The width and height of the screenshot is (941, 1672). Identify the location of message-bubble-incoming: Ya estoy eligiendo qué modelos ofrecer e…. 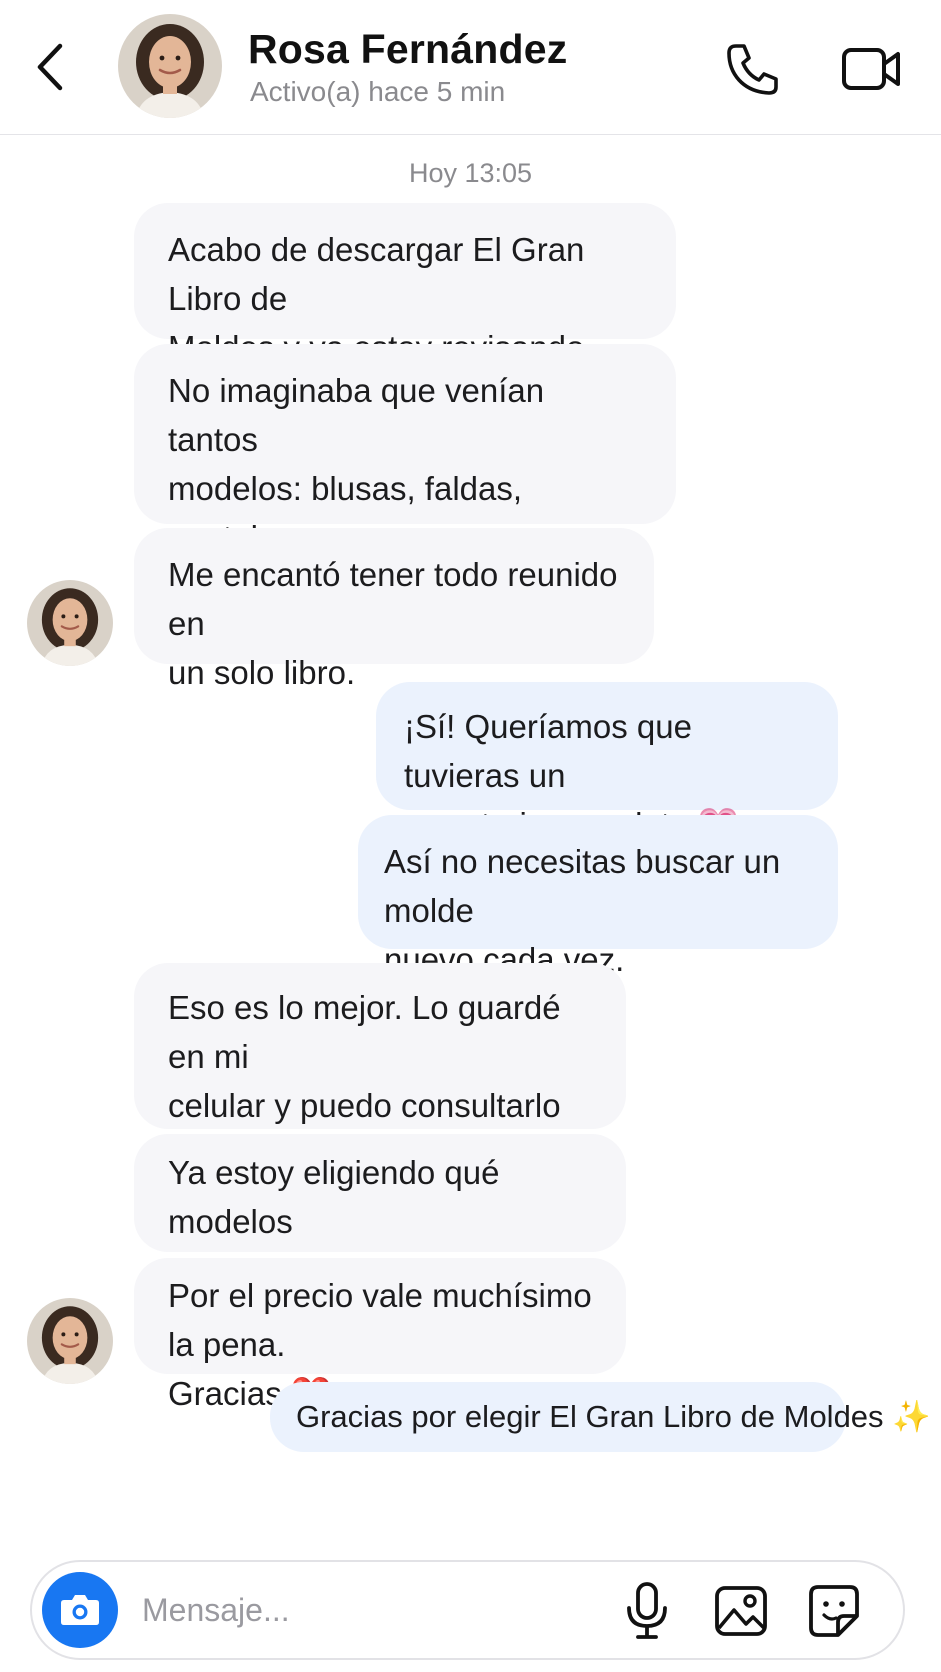
(380, 1211).